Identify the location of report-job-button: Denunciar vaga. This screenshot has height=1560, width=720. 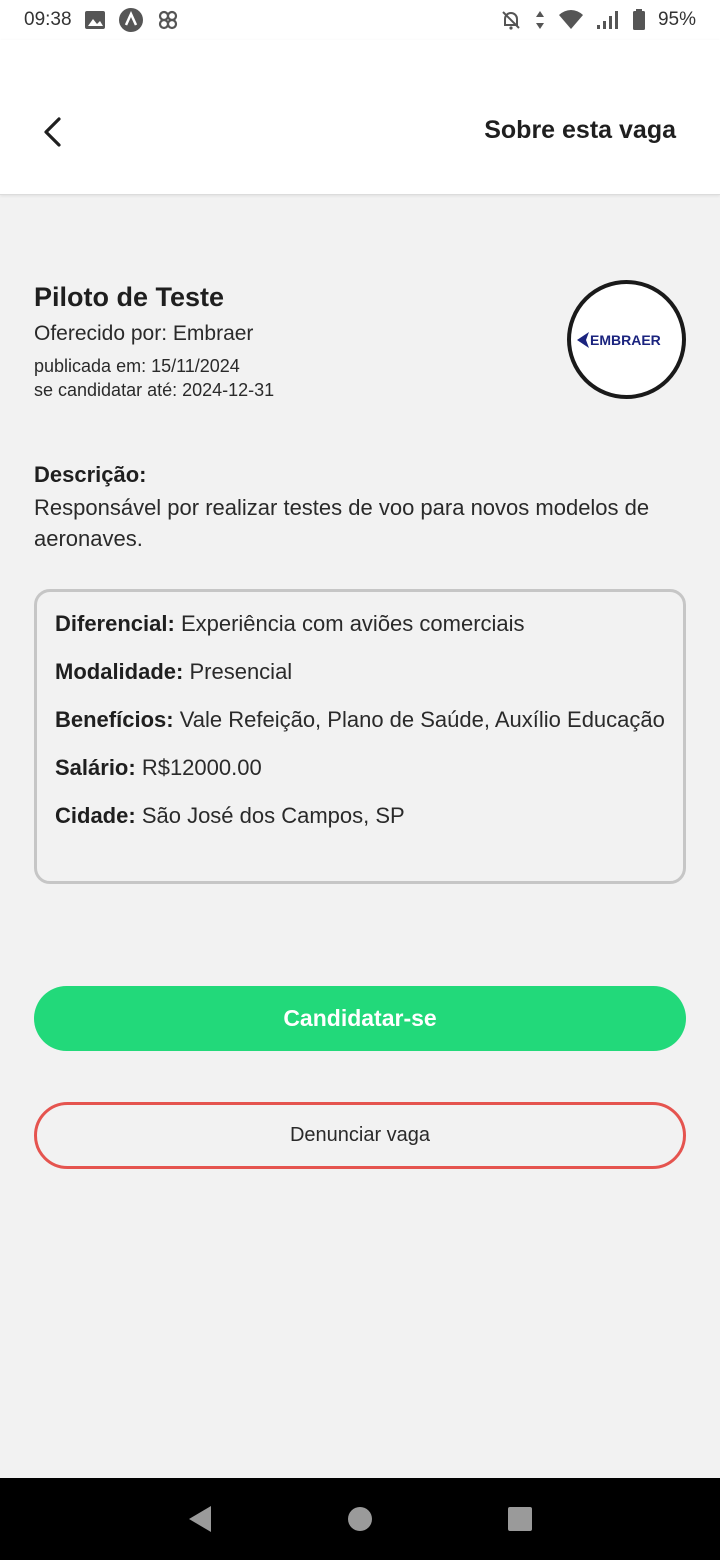
(360, 1135).